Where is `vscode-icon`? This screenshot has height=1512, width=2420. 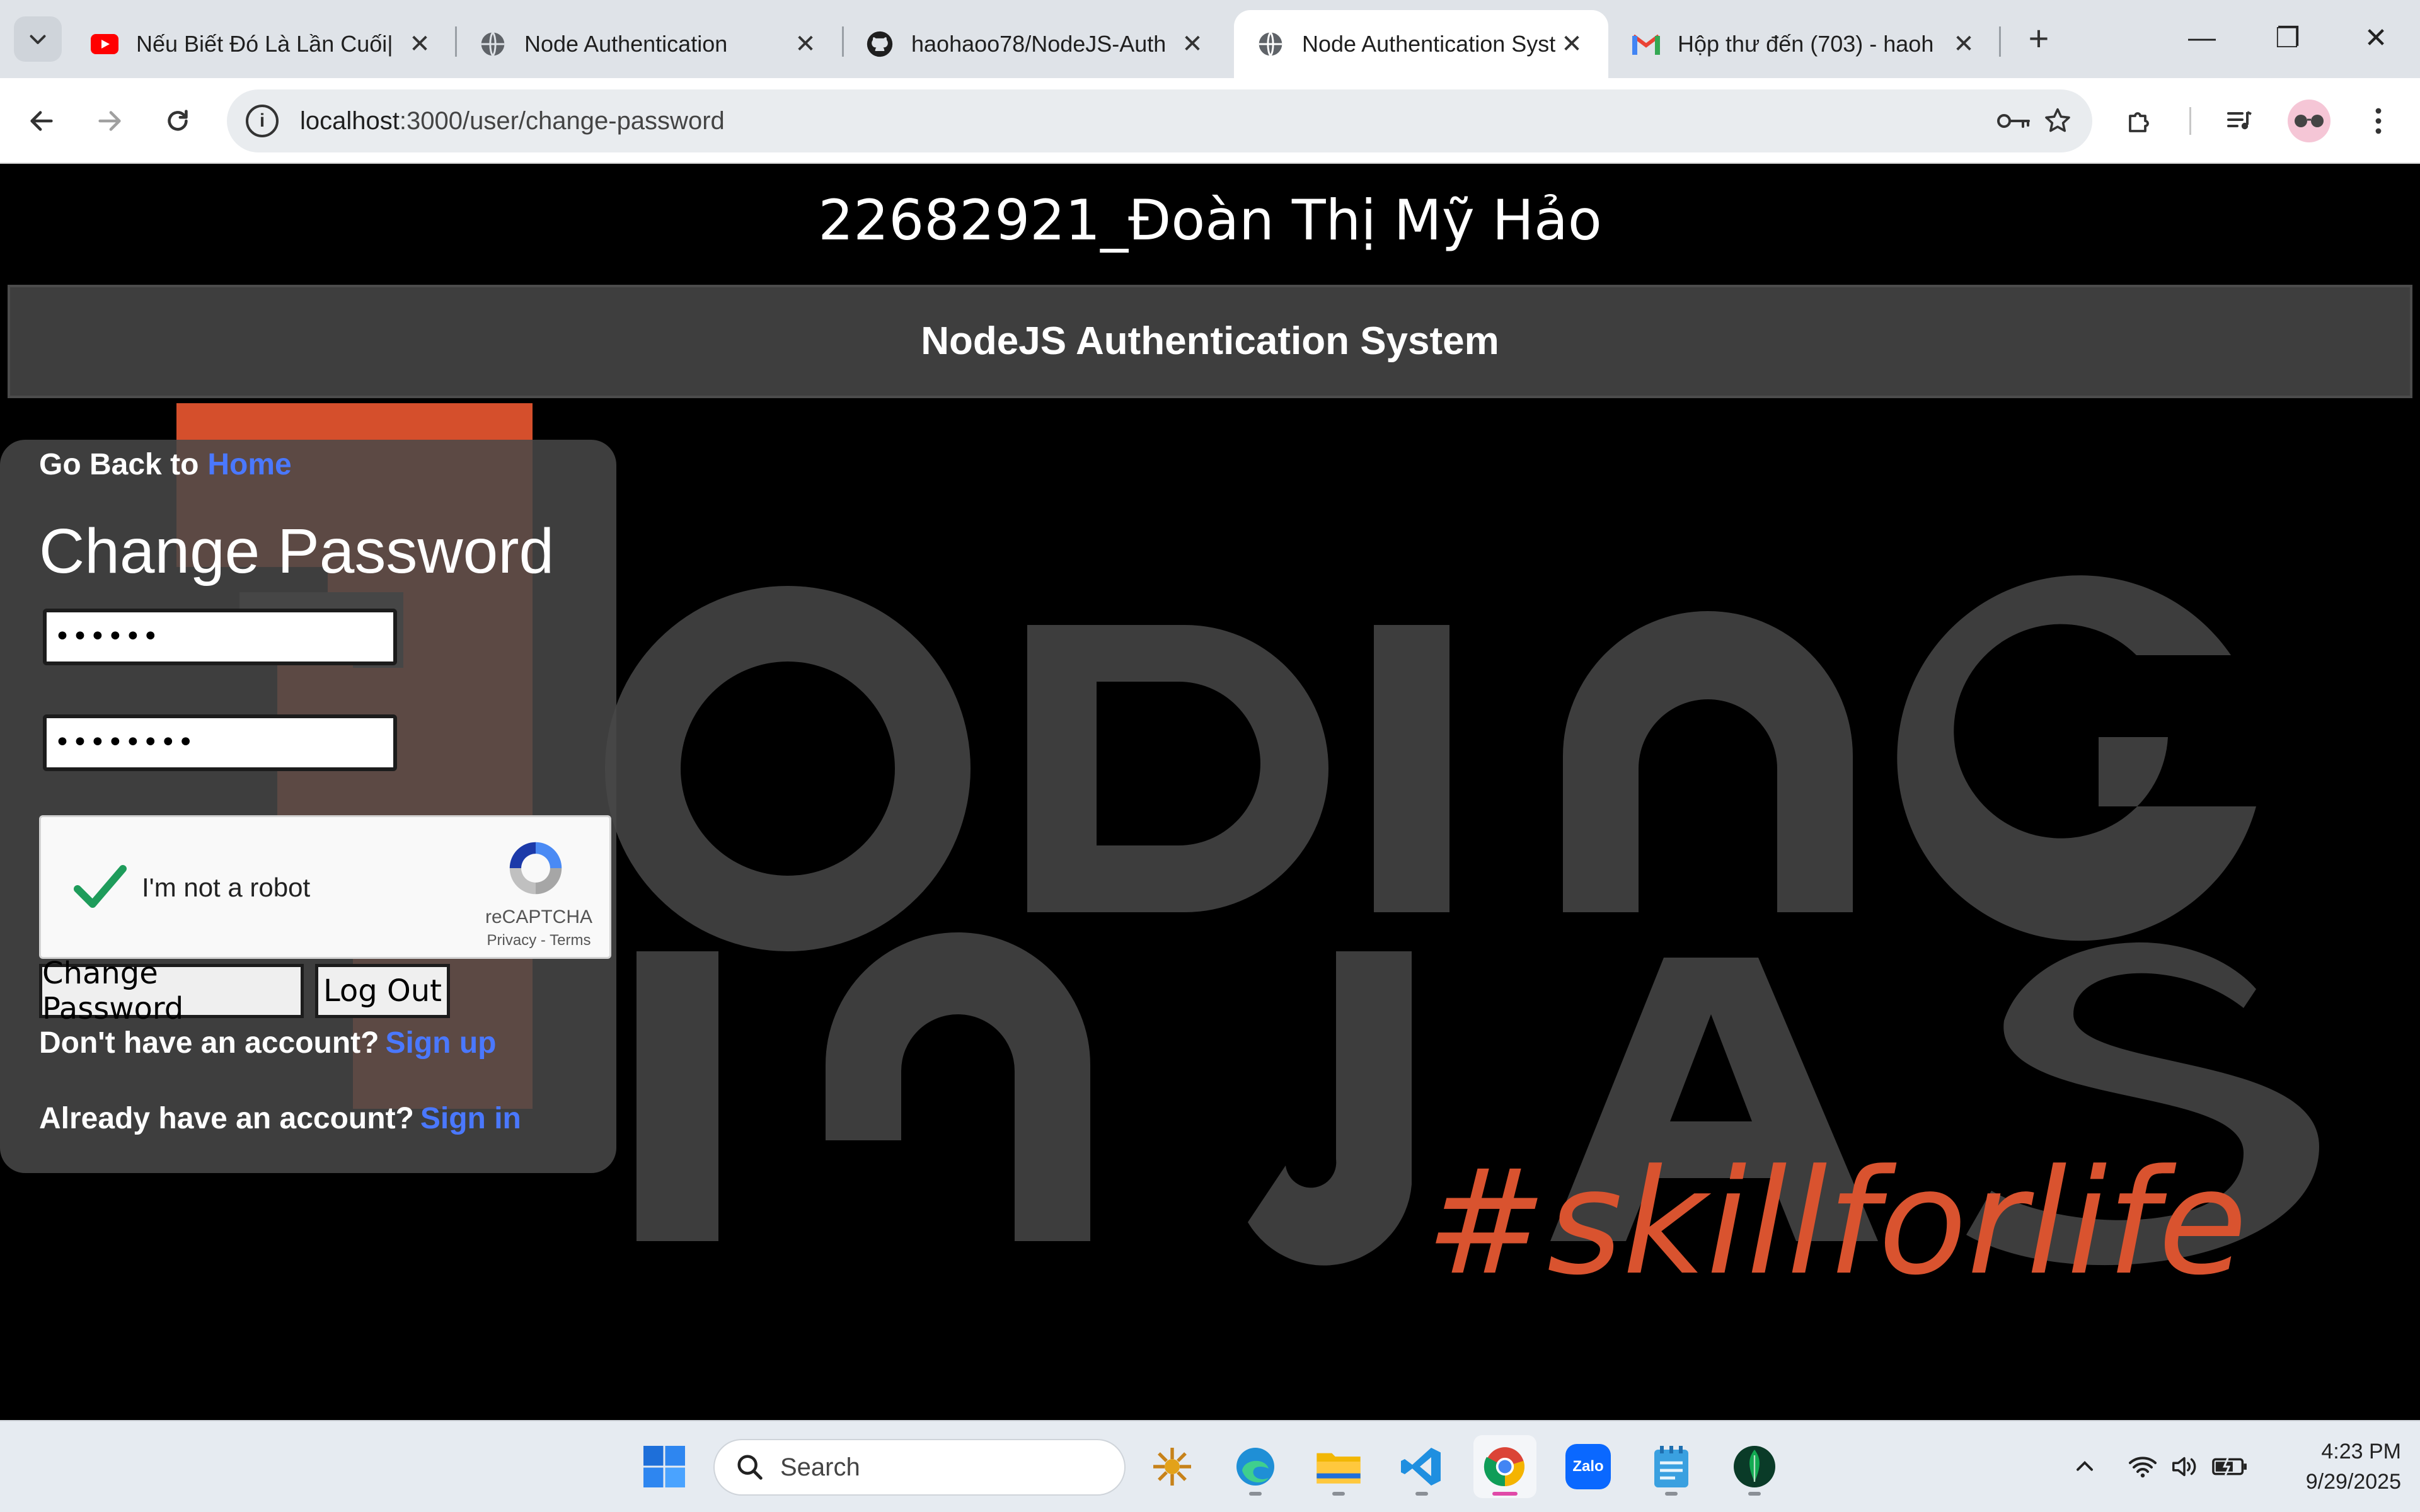
vscode-icon is located at coordinates (1421, 1467).